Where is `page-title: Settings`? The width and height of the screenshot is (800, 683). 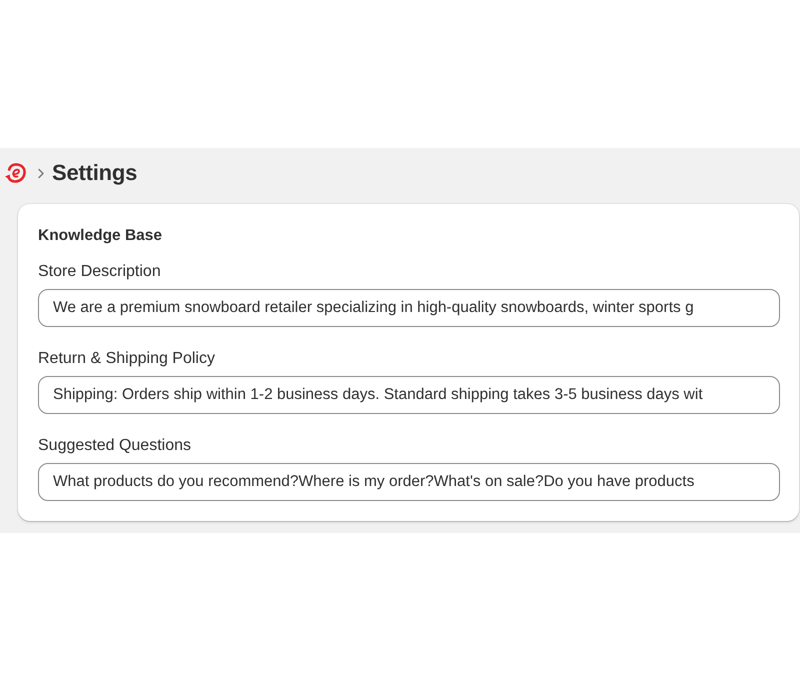
page-title: Settings is located at coordinates (95, 173).